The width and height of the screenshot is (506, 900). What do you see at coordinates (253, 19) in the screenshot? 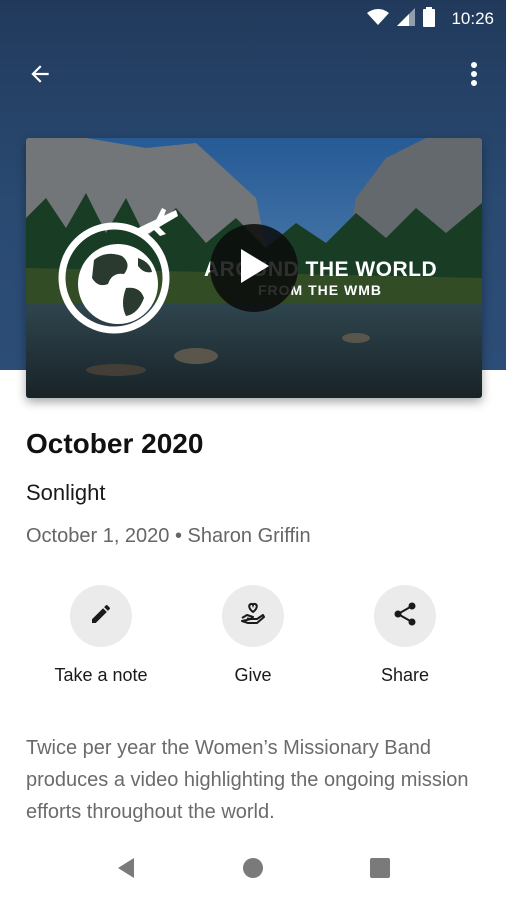
I see `status-bar: 10:26` at bounding box center [253, 19].